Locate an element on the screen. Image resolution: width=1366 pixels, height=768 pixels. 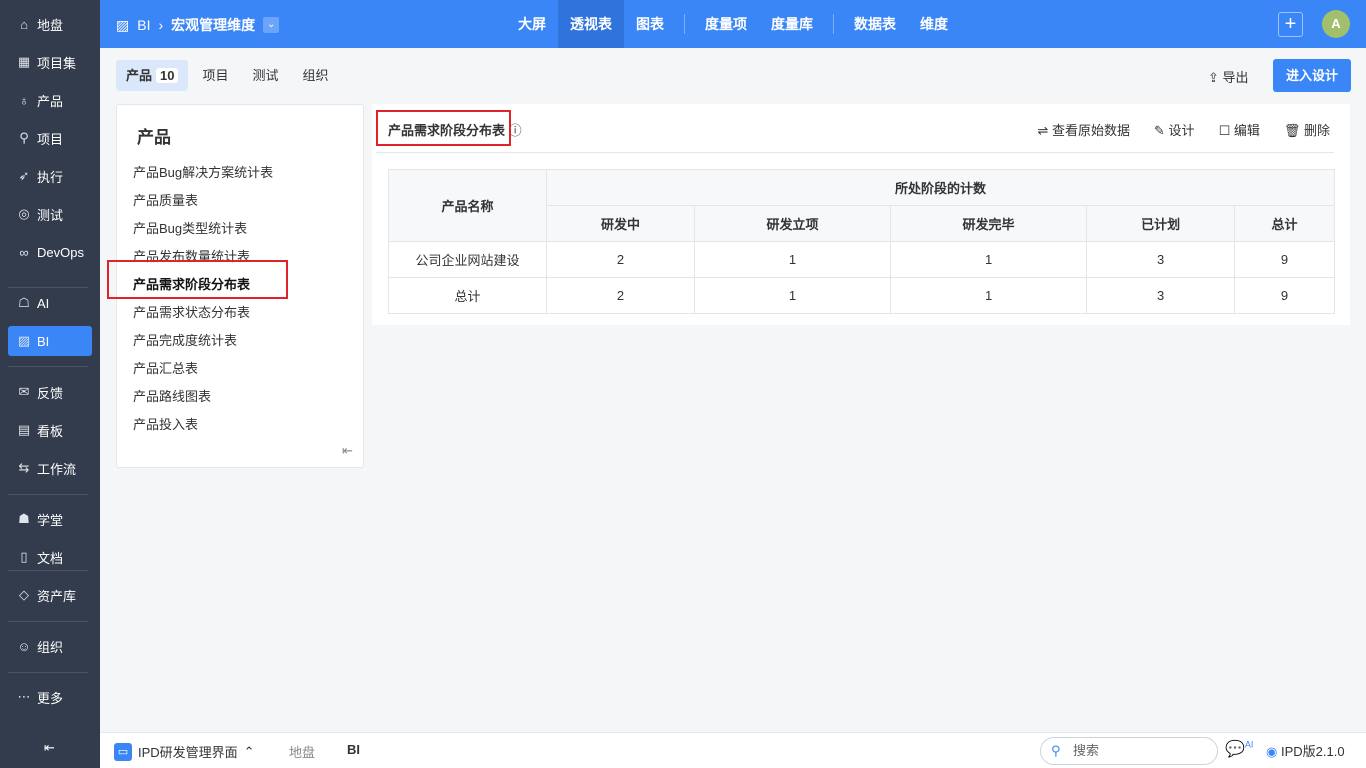
search-icon: ⚲ is located at coordinates (1056, 750).